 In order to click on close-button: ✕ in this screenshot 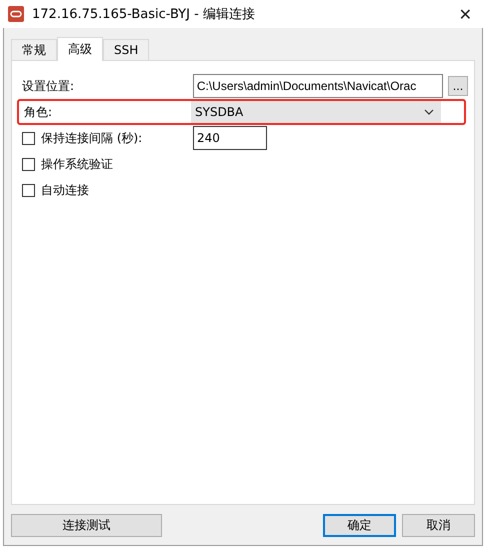, I will do `click(465, 14)`.